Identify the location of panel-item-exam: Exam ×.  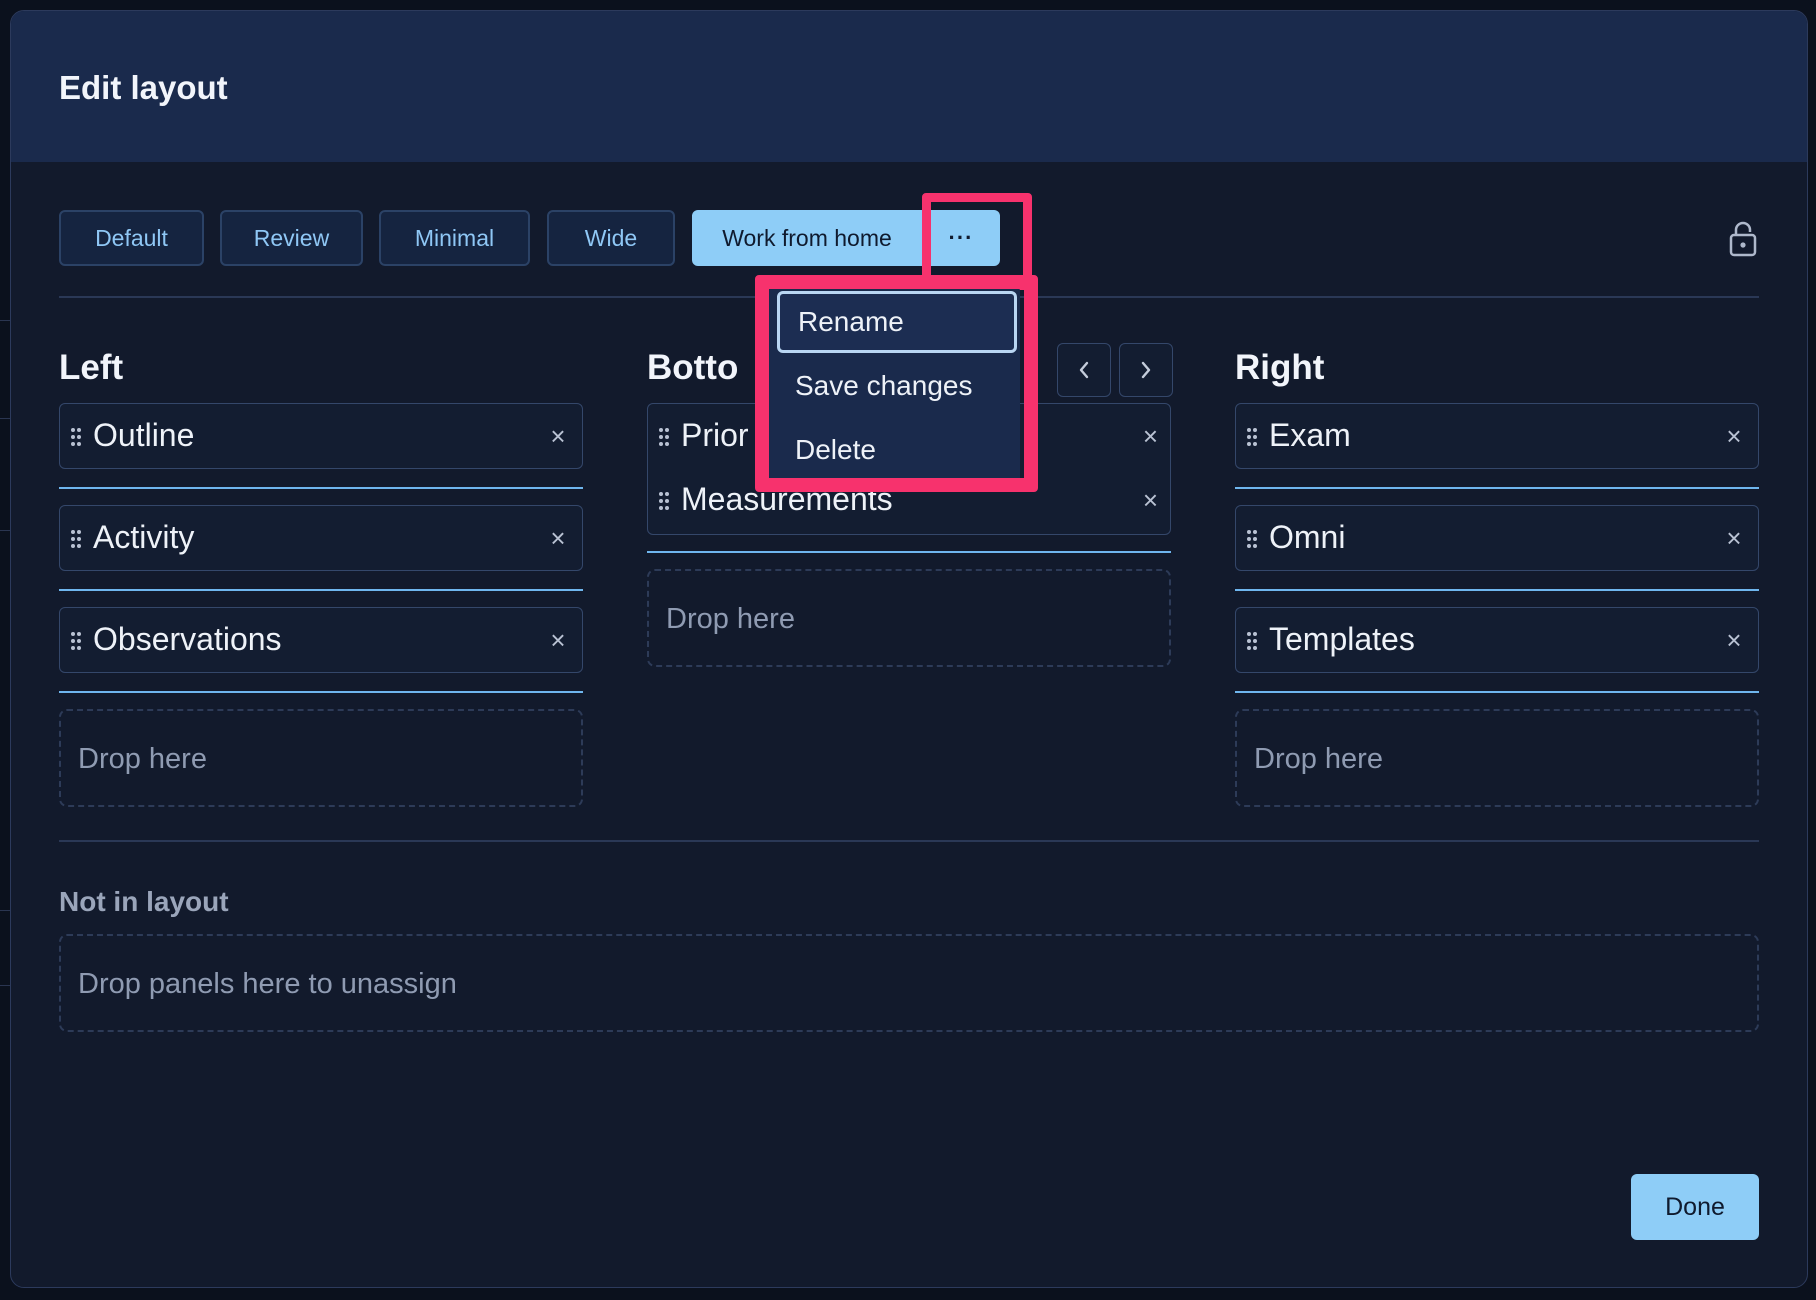
(1497, 436).